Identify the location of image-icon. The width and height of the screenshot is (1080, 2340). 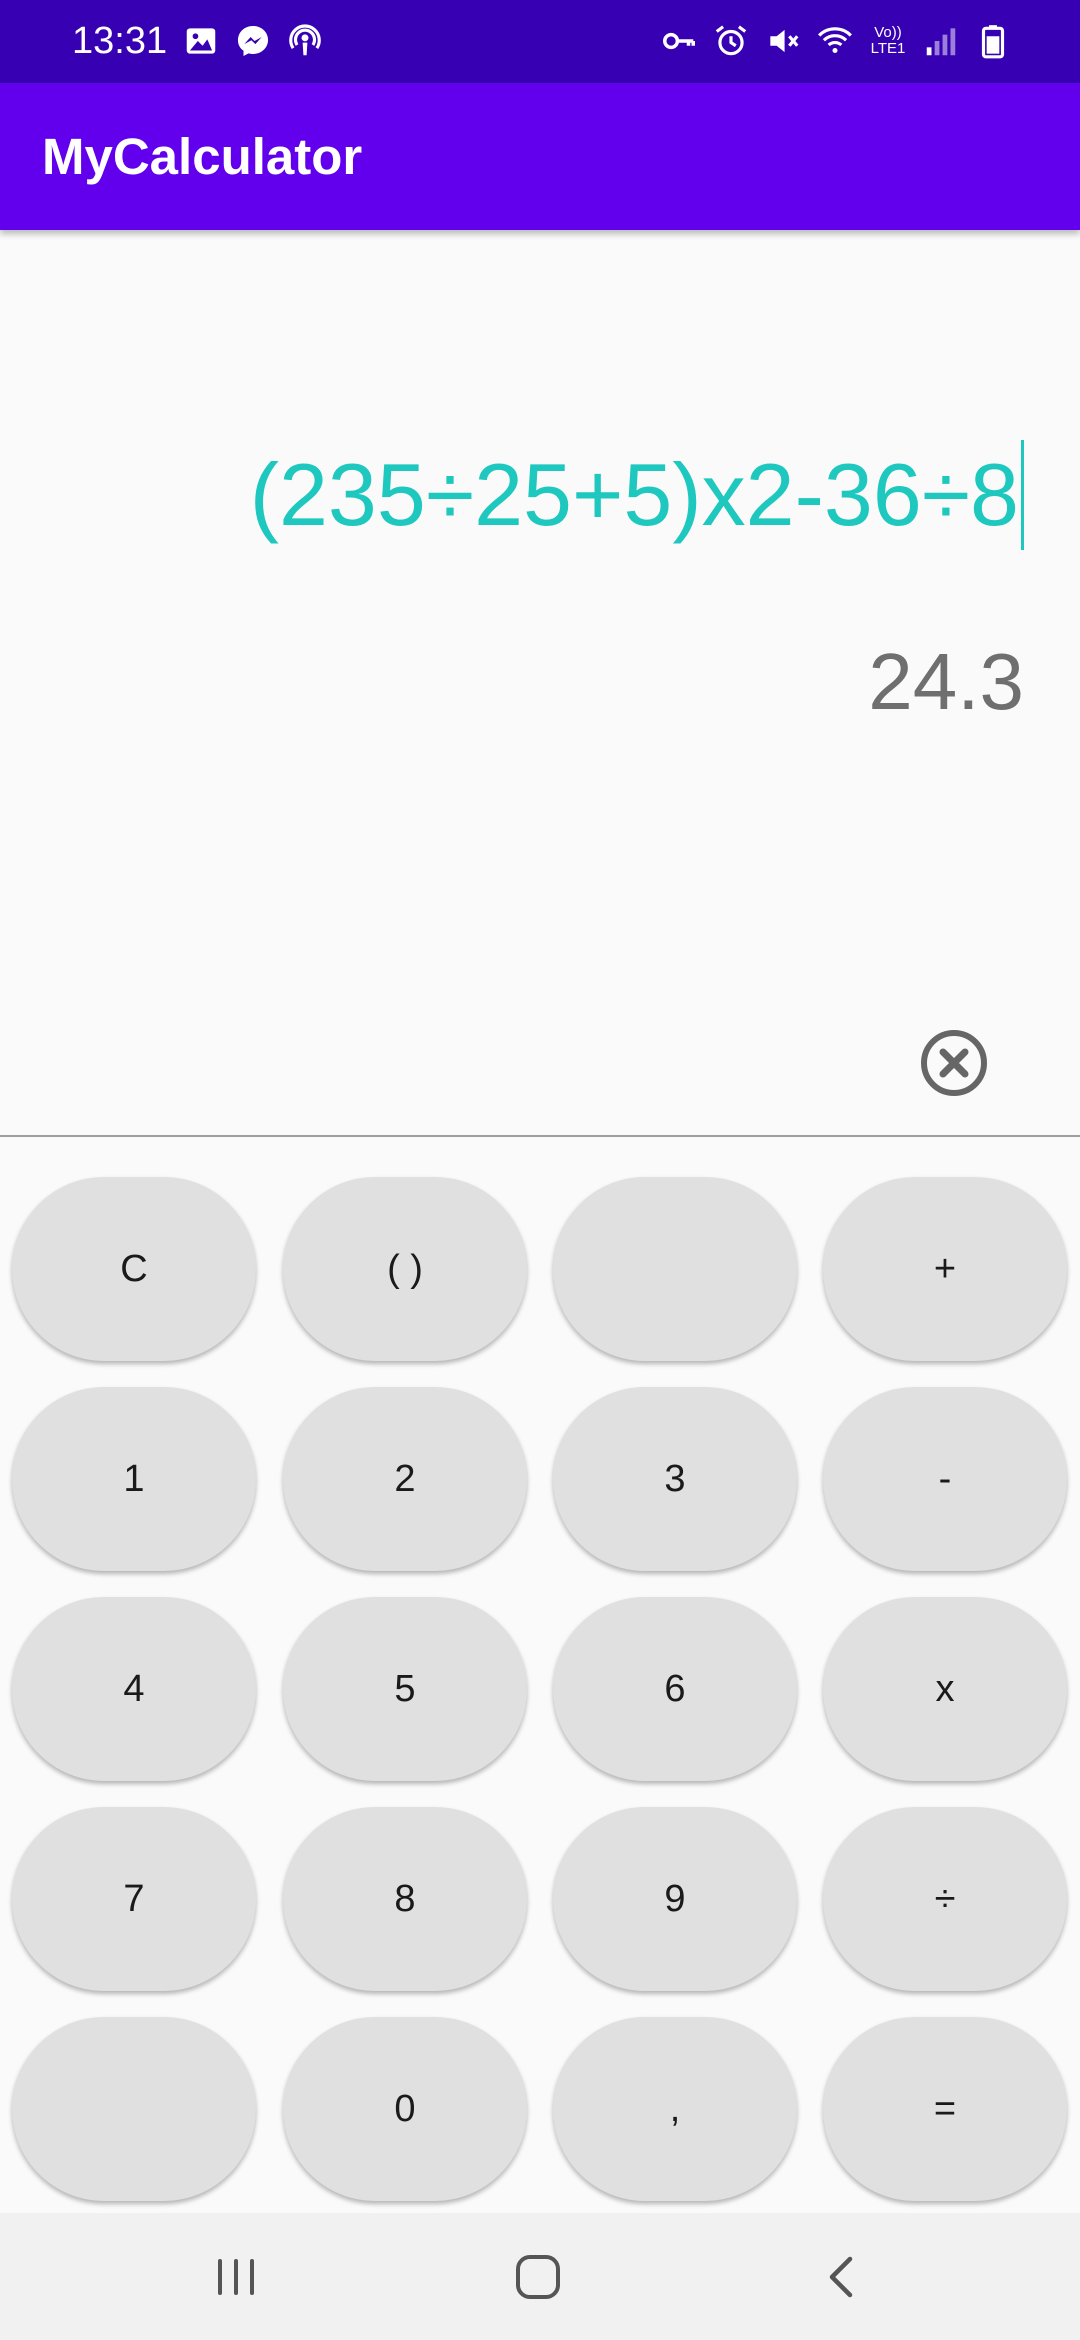
(201, 41).